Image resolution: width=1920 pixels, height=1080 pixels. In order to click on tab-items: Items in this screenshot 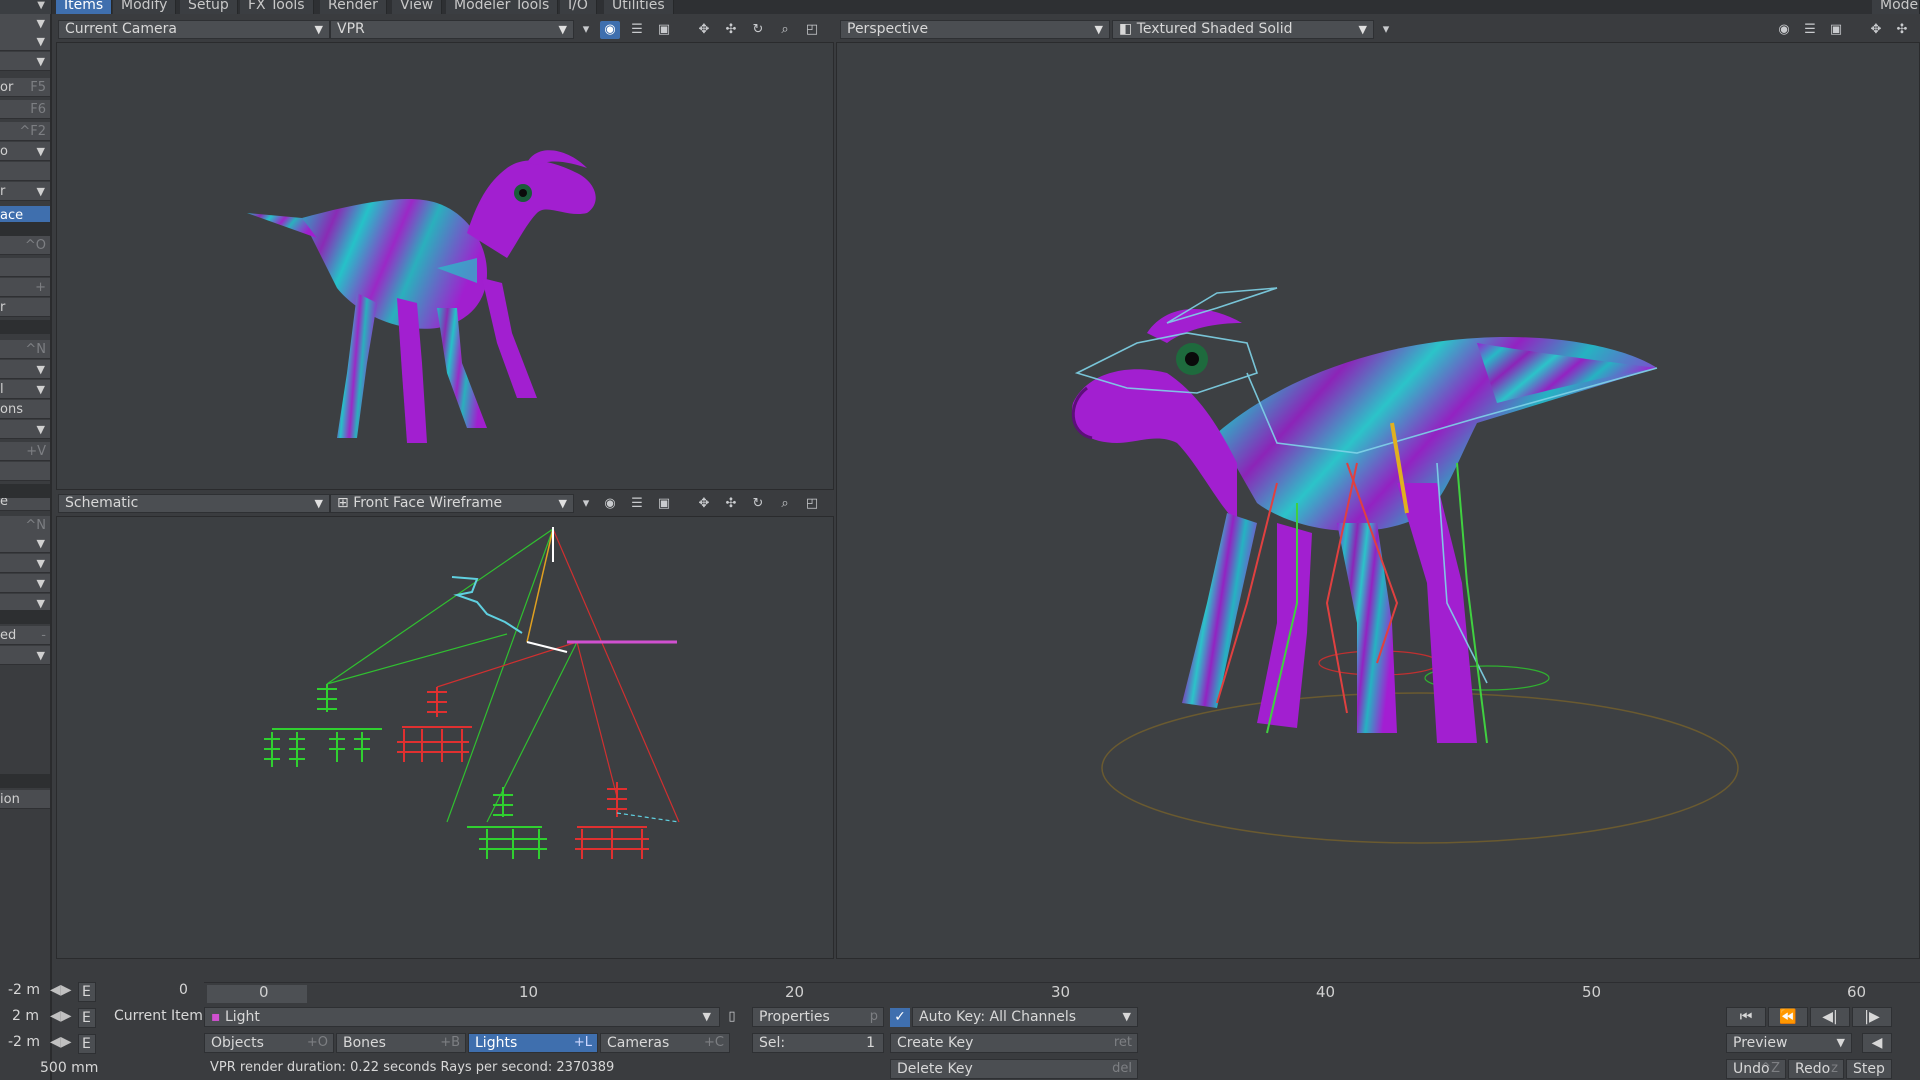, I will do `click(84, 7)`.